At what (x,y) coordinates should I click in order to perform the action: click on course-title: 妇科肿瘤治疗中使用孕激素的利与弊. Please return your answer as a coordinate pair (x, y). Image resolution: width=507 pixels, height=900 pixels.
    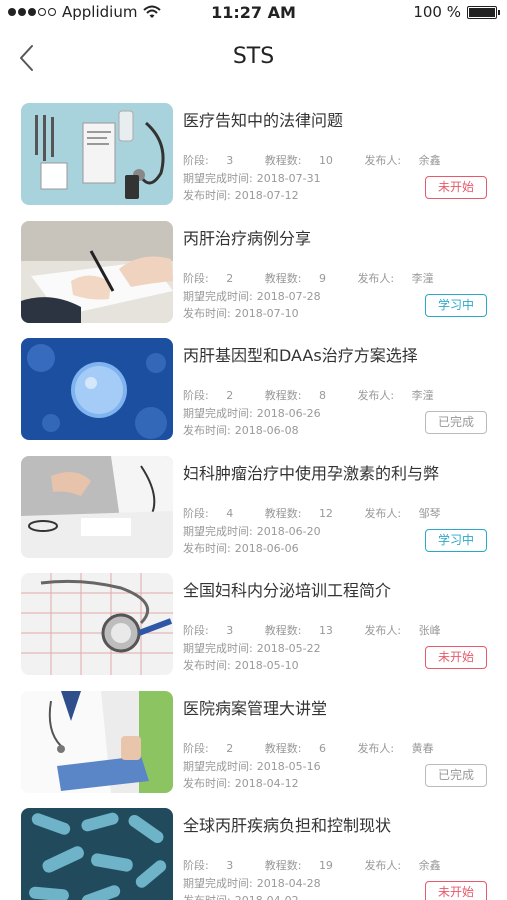
    Looking at the image, I should click on (311, 473).